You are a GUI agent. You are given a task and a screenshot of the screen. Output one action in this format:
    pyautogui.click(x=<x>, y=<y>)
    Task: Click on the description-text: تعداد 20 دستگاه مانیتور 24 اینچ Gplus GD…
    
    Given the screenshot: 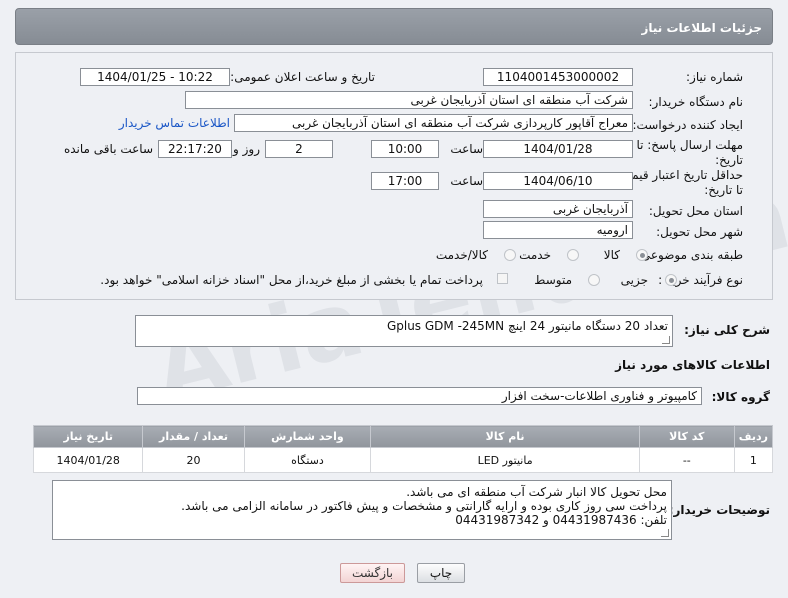 What is the action you would take?
    pyautogui.click(x=527, y=326)
    